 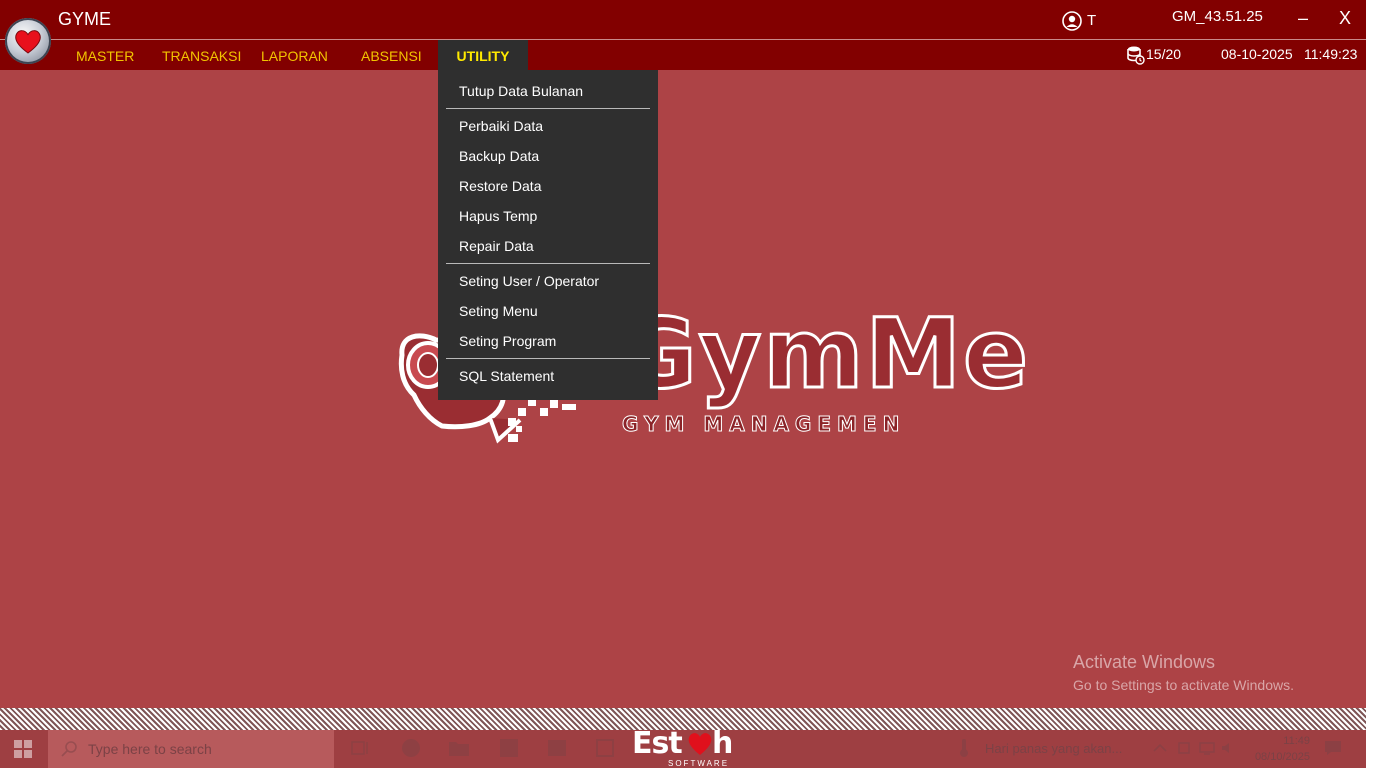 What do you see at coordinates (823, 354) in the screenshot?
I see `logo-wordmark: GymMe` at bounding box center [823, 354].